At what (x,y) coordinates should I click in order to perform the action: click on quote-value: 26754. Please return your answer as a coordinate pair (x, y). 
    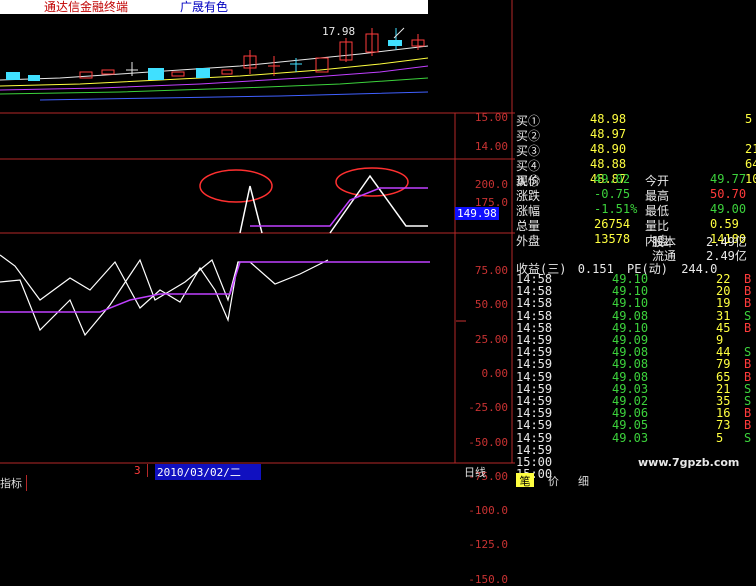
    Looking at the image, I should click on (612, 224).